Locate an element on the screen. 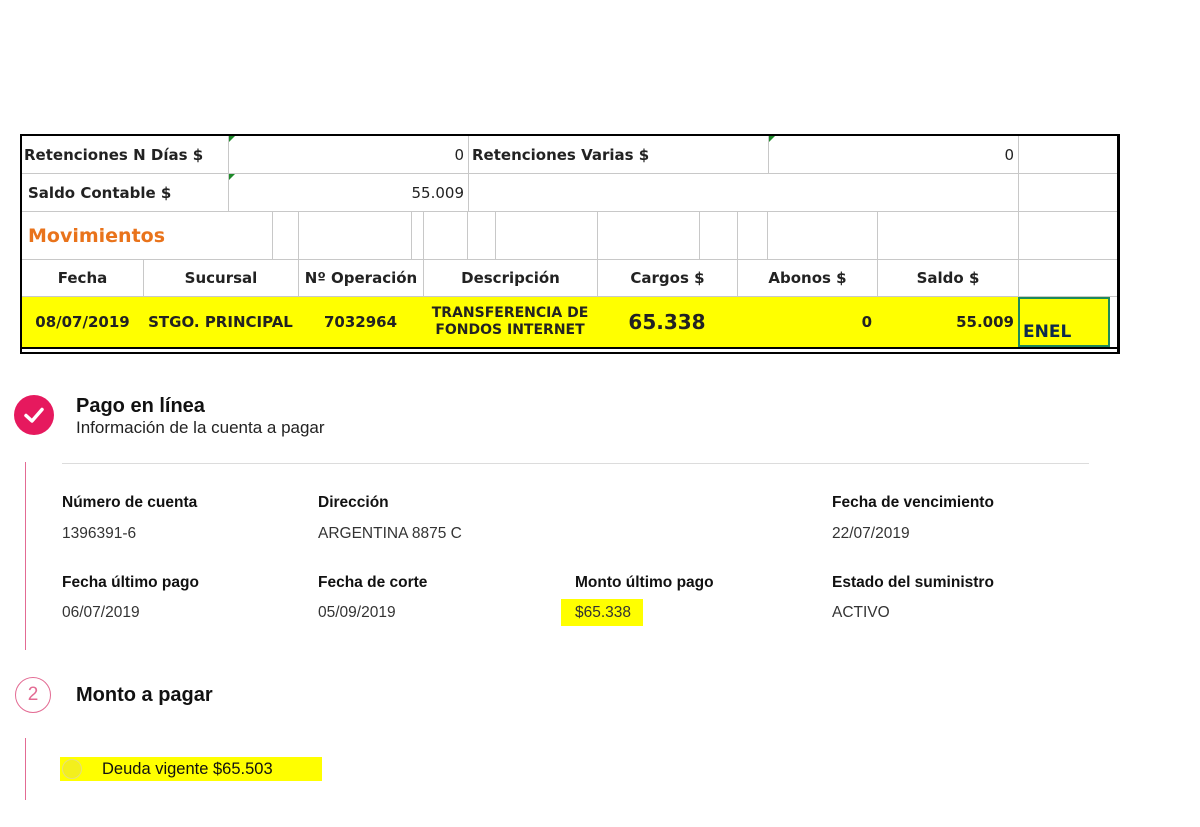 The image size is (1200, 827). estado-suministro-value: ACTIVO is located at coordinates (861, 612).